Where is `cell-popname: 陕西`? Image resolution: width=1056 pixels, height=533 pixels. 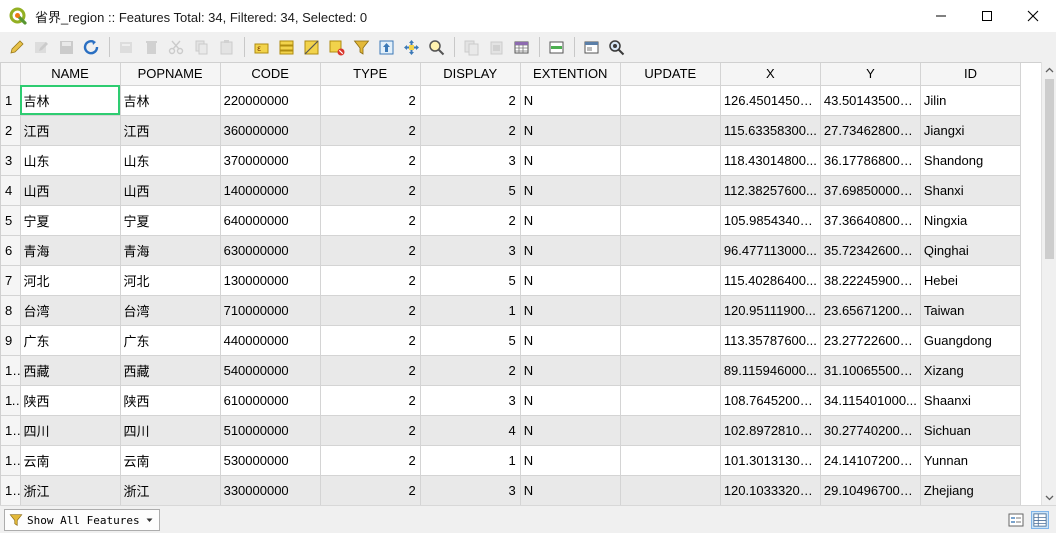
cell-popname: 陕西 is located at coordinates (170, 400).